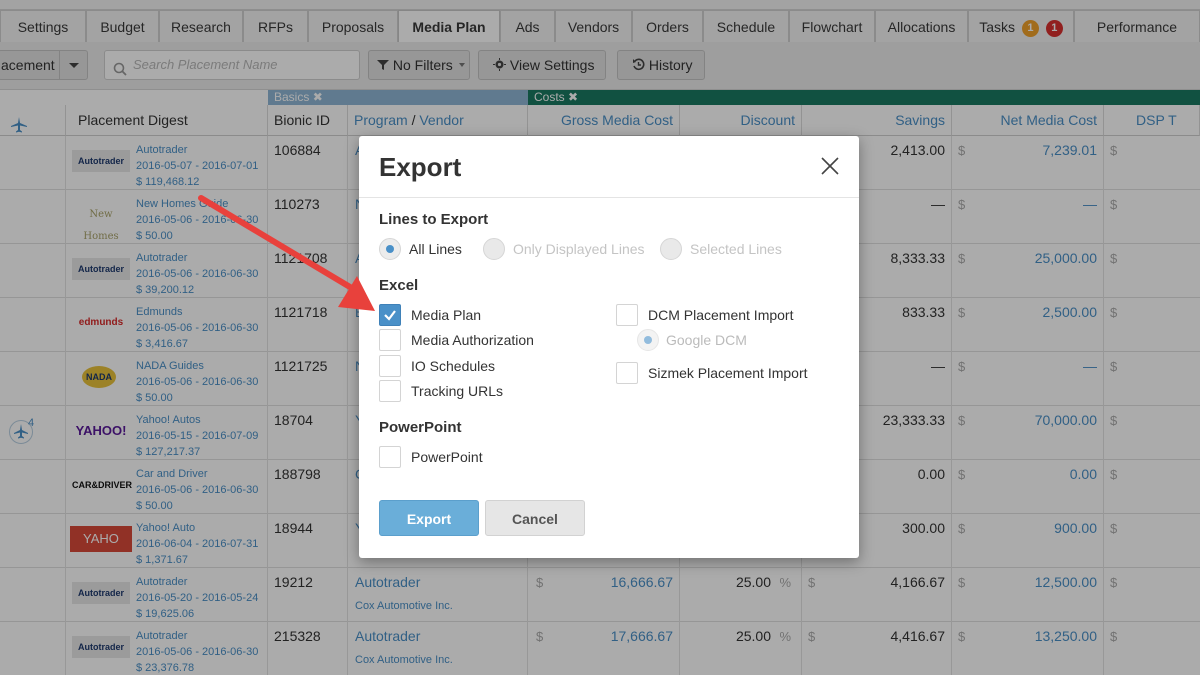  Describe the element at coordinates (429, 518) in the screenshot. I see `export-button: Export` at that location.